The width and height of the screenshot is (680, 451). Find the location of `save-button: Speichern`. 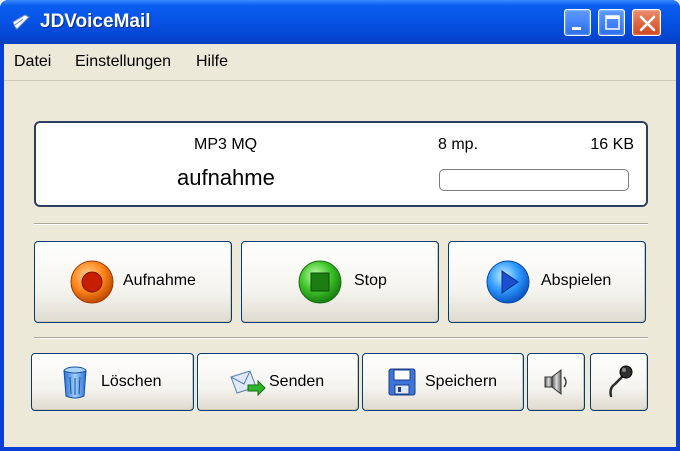

save-button: Speichern is located at coordinates (443, 382).